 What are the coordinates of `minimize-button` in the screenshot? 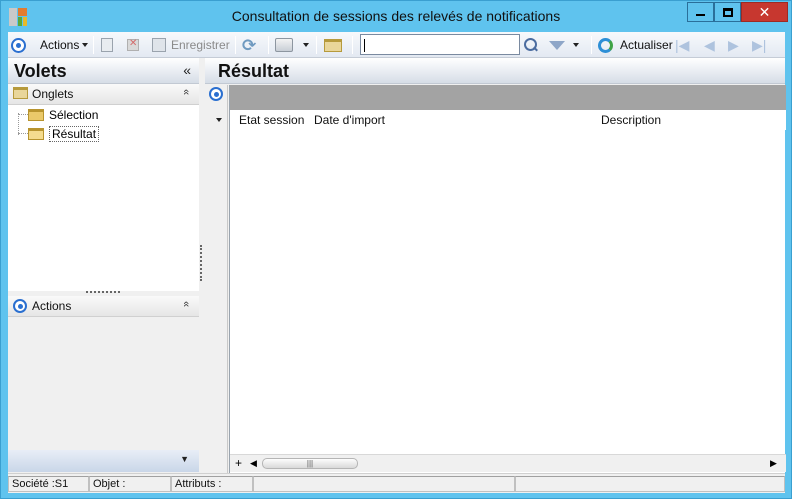 It's located at (700, 12).